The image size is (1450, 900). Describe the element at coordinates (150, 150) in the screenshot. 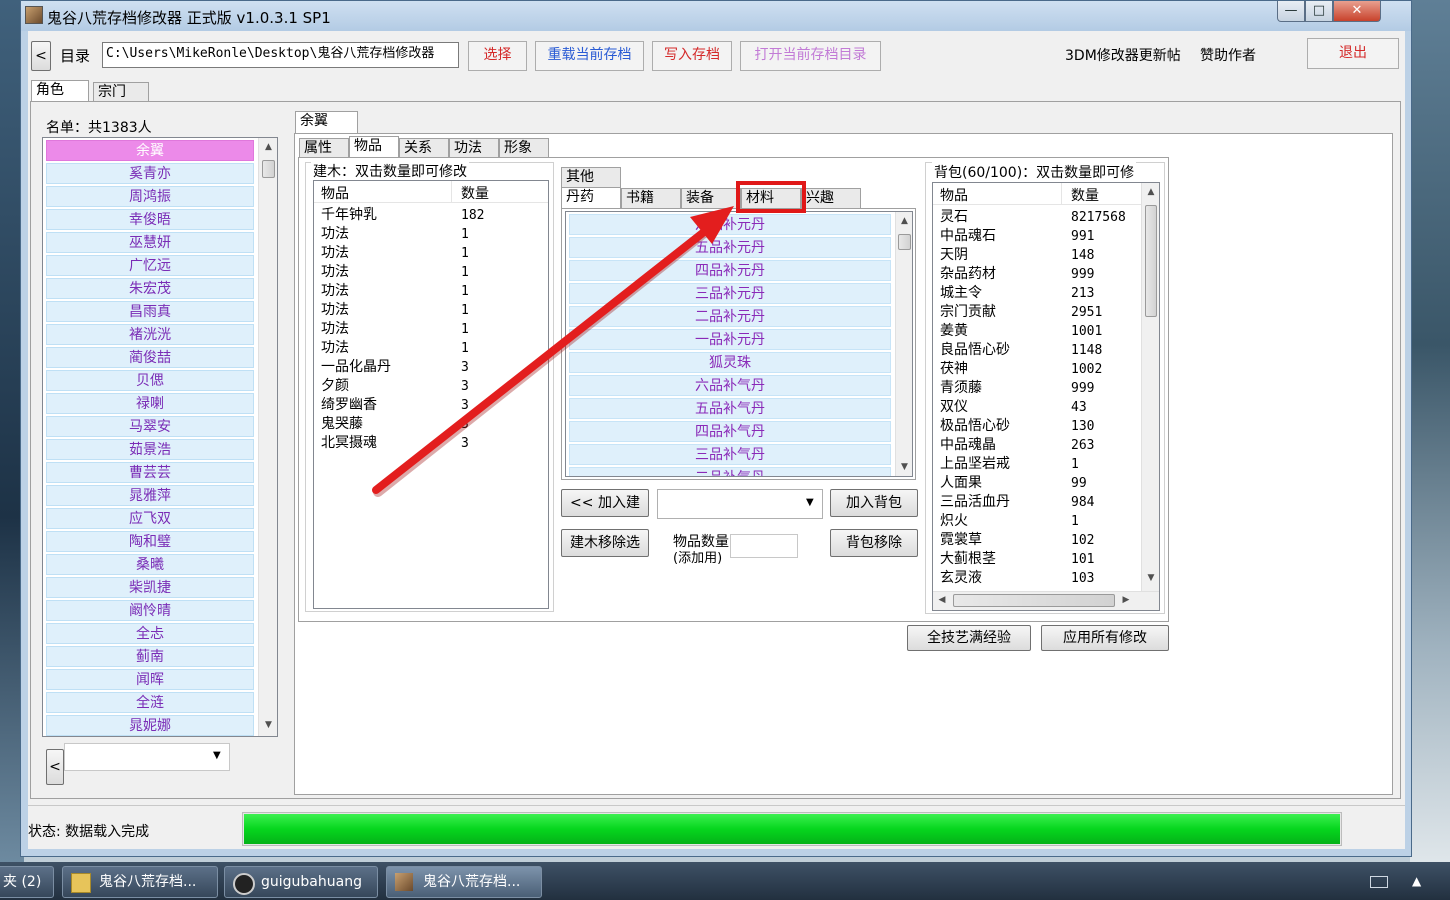

I see `roster-row: 余翼` at that location.